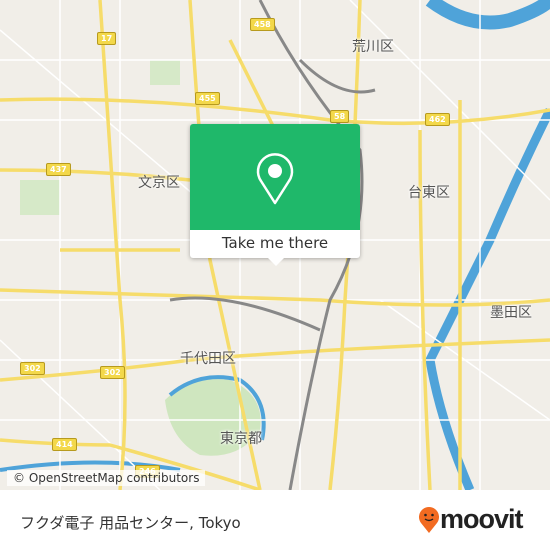 Image resolution: width=550 pixels, height=550 pixels. What do you see at coordinates (276, 262) in the screenshot?
I see `popup-tail` at bounding box center [276, 262].